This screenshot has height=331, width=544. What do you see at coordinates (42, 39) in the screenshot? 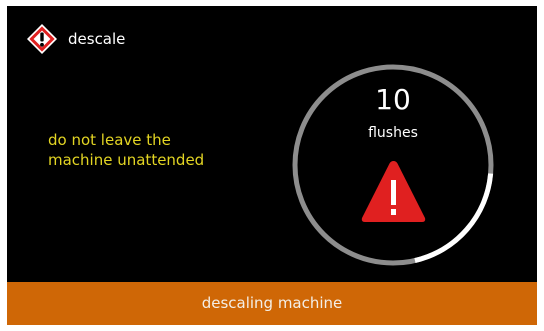
I see `hazard-diamond-icon` at bounding box center [42, 39].